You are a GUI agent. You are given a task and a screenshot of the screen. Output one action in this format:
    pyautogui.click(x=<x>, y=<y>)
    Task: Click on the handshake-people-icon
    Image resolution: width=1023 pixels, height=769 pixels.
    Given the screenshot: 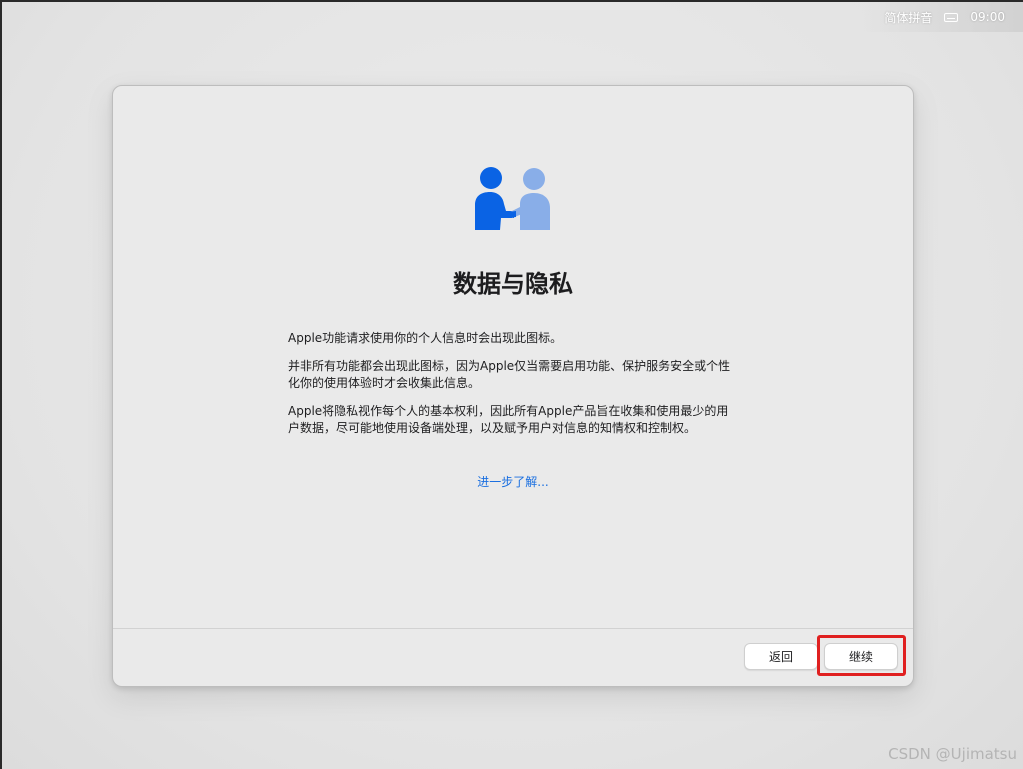 What is the action you would take?
    pyautogui.click(x=512, y=198)
    